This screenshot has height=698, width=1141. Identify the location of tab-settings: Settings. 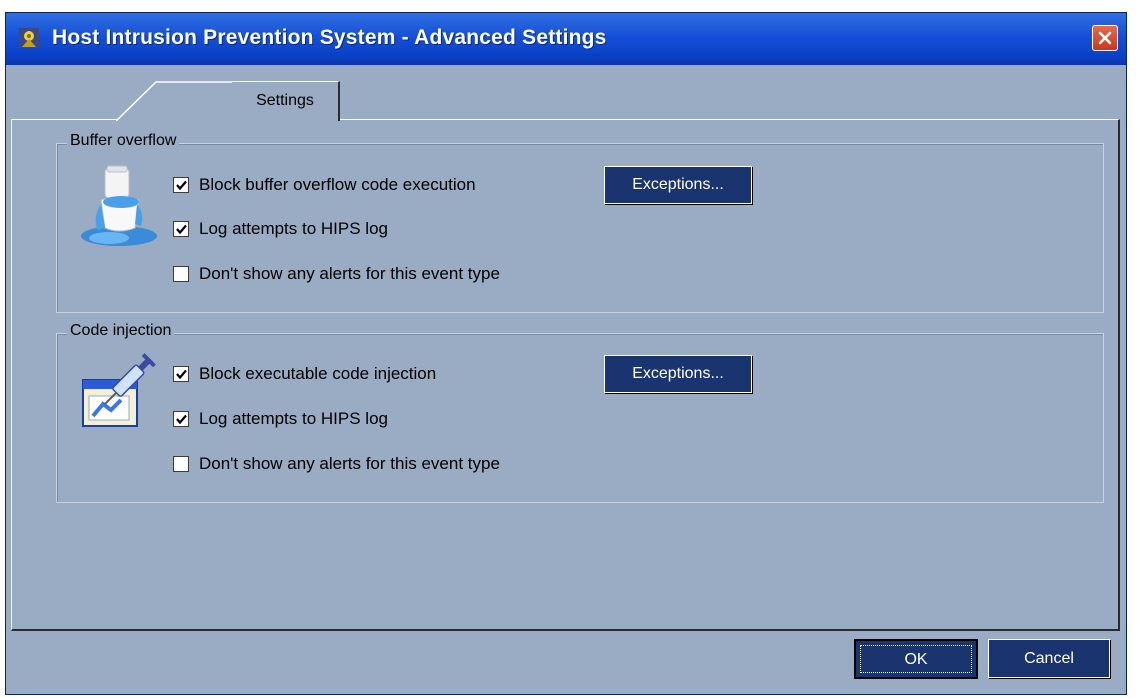
(286, 101).